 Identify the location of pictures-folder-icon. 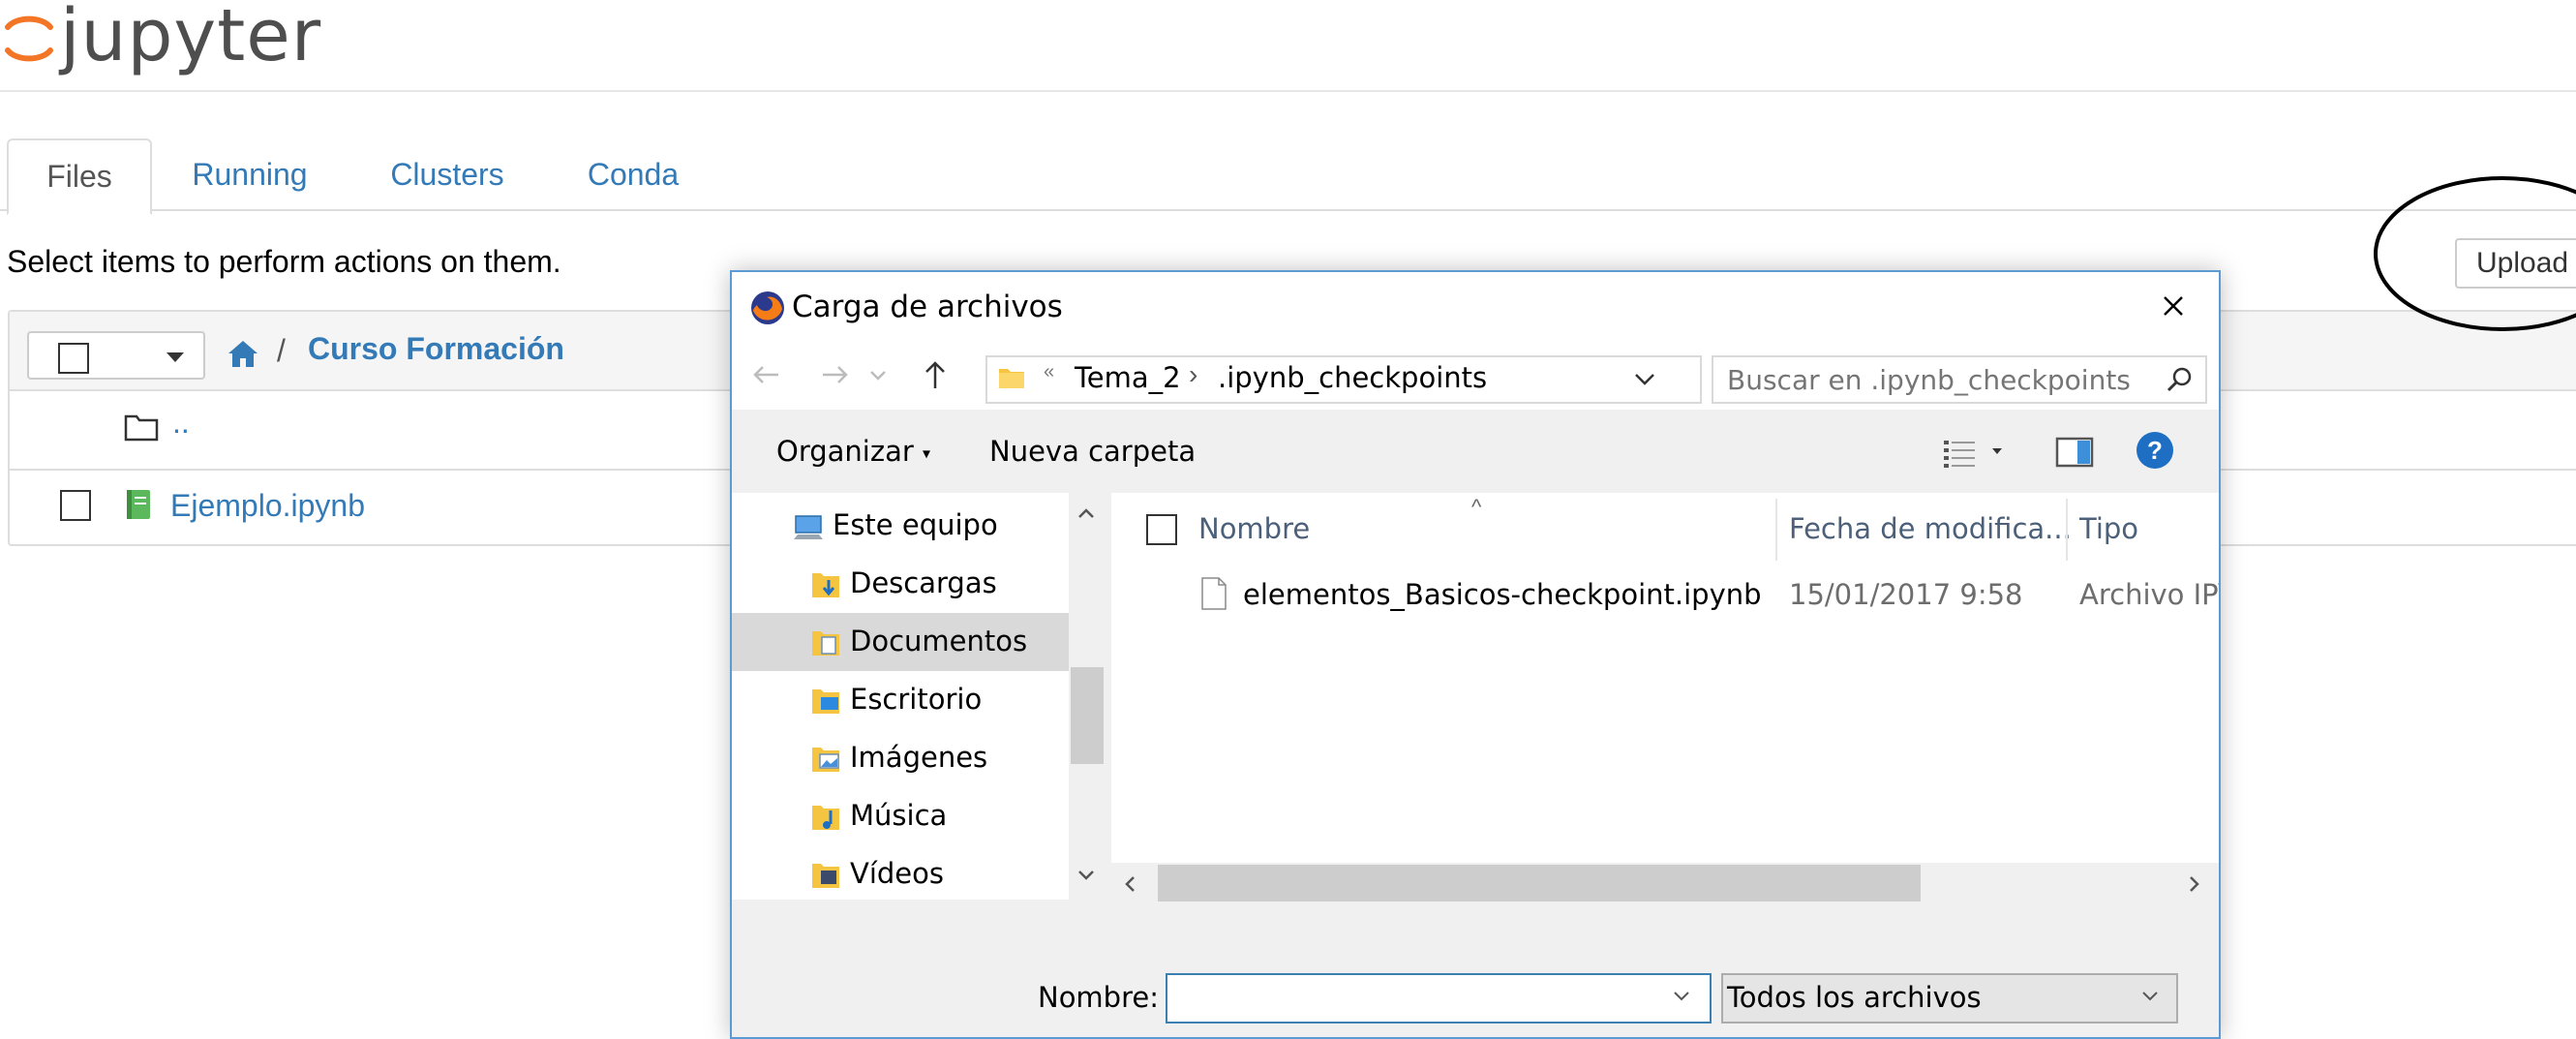
(825, 760).